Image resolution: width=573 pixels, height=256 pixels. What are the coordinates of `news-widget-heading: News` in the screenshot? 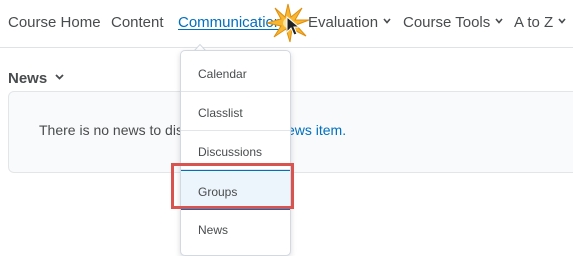 It's located at (36, 78).